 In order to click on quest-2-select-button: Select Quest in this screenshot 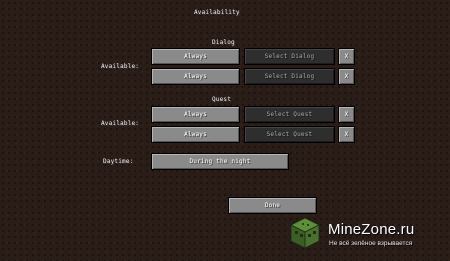, I will do `click(289, 134)`.